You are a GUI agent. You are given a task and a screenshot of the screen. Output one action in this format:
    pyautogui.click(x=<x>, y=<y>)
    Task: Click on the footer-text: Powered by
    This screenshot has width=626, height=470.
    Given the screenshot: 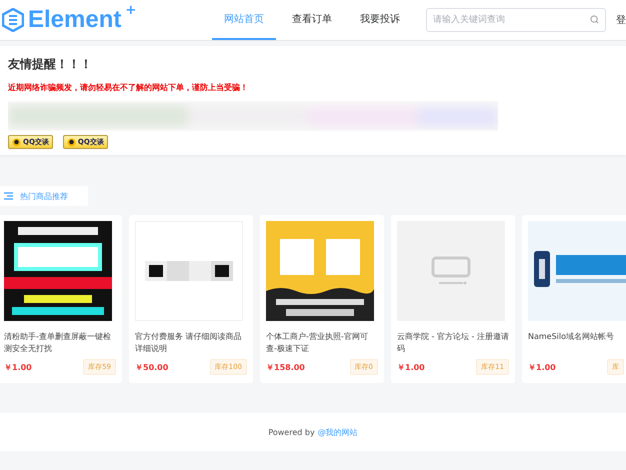 What is the action you would take?
    pyautogui.click(x=291, y=432)
    